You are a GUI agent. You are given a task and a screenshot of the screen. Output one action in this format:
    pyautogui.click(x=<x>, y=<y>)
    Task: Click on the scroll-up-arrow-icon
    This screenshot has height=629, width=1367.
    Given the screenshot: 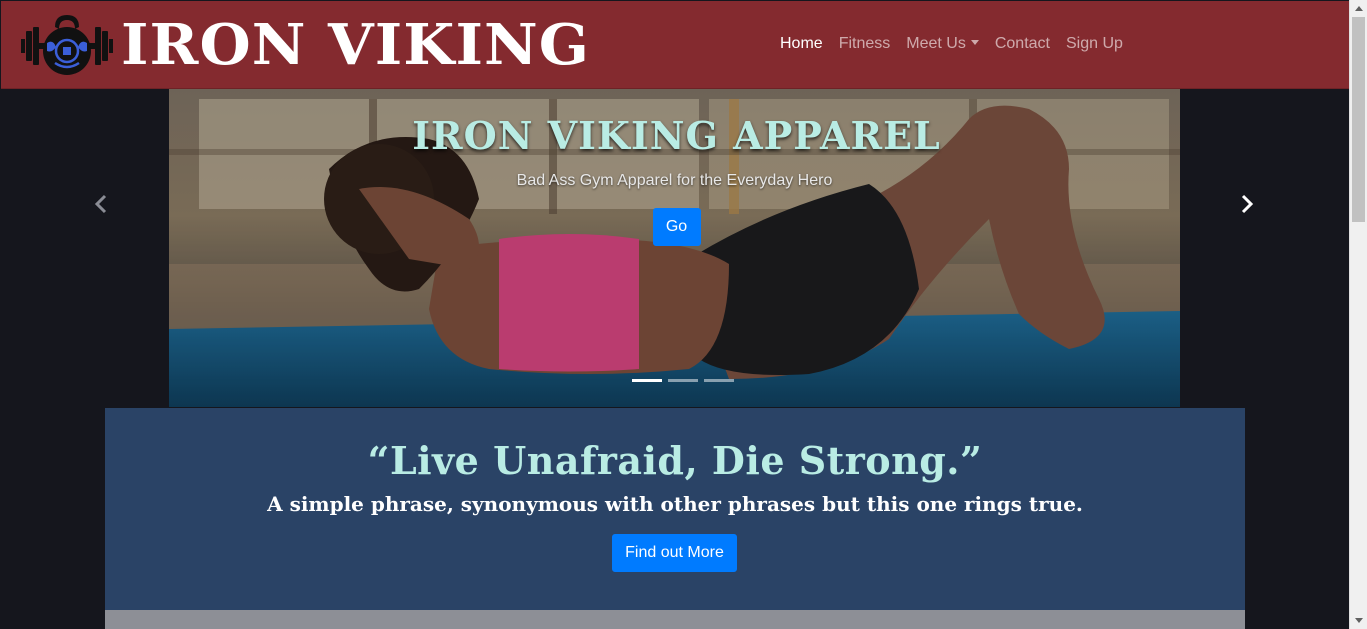 What is the action you would take?
    pyautogui.click(x=1359, y=8)
    